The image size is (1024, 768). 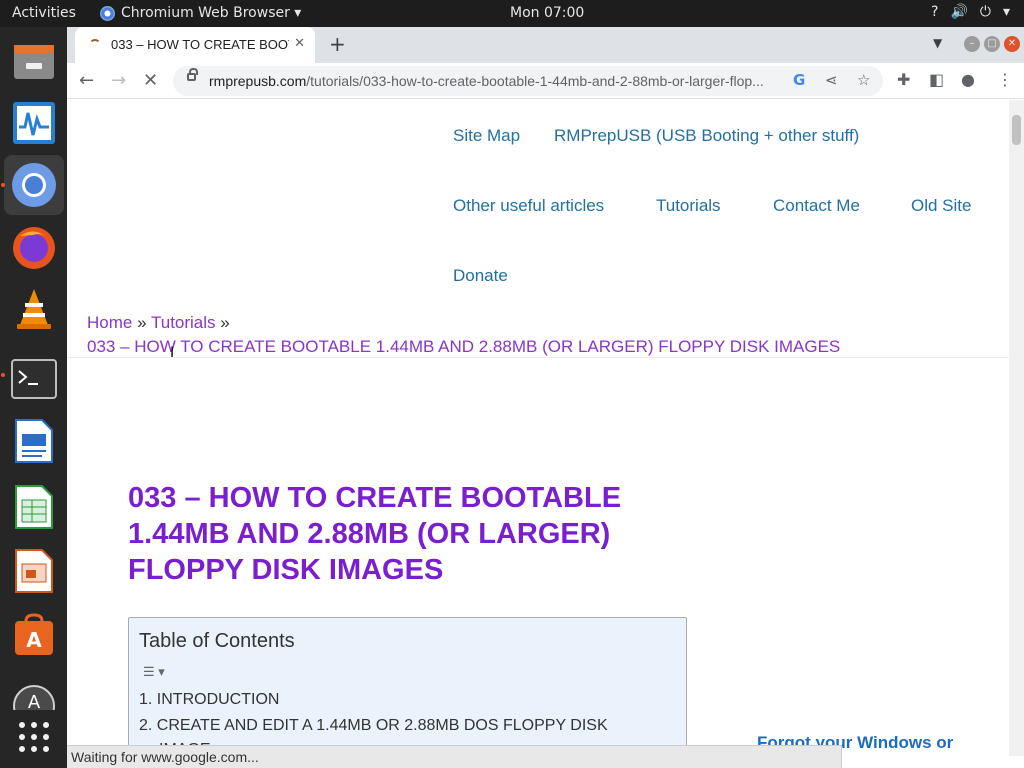 I want to click on dock-terminal, so click(x=34, y=379).